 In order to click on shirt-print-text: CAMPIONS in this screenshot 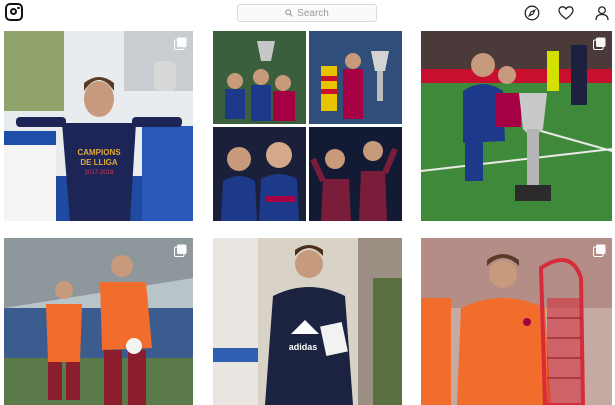, I will do `click(99, 152)`.